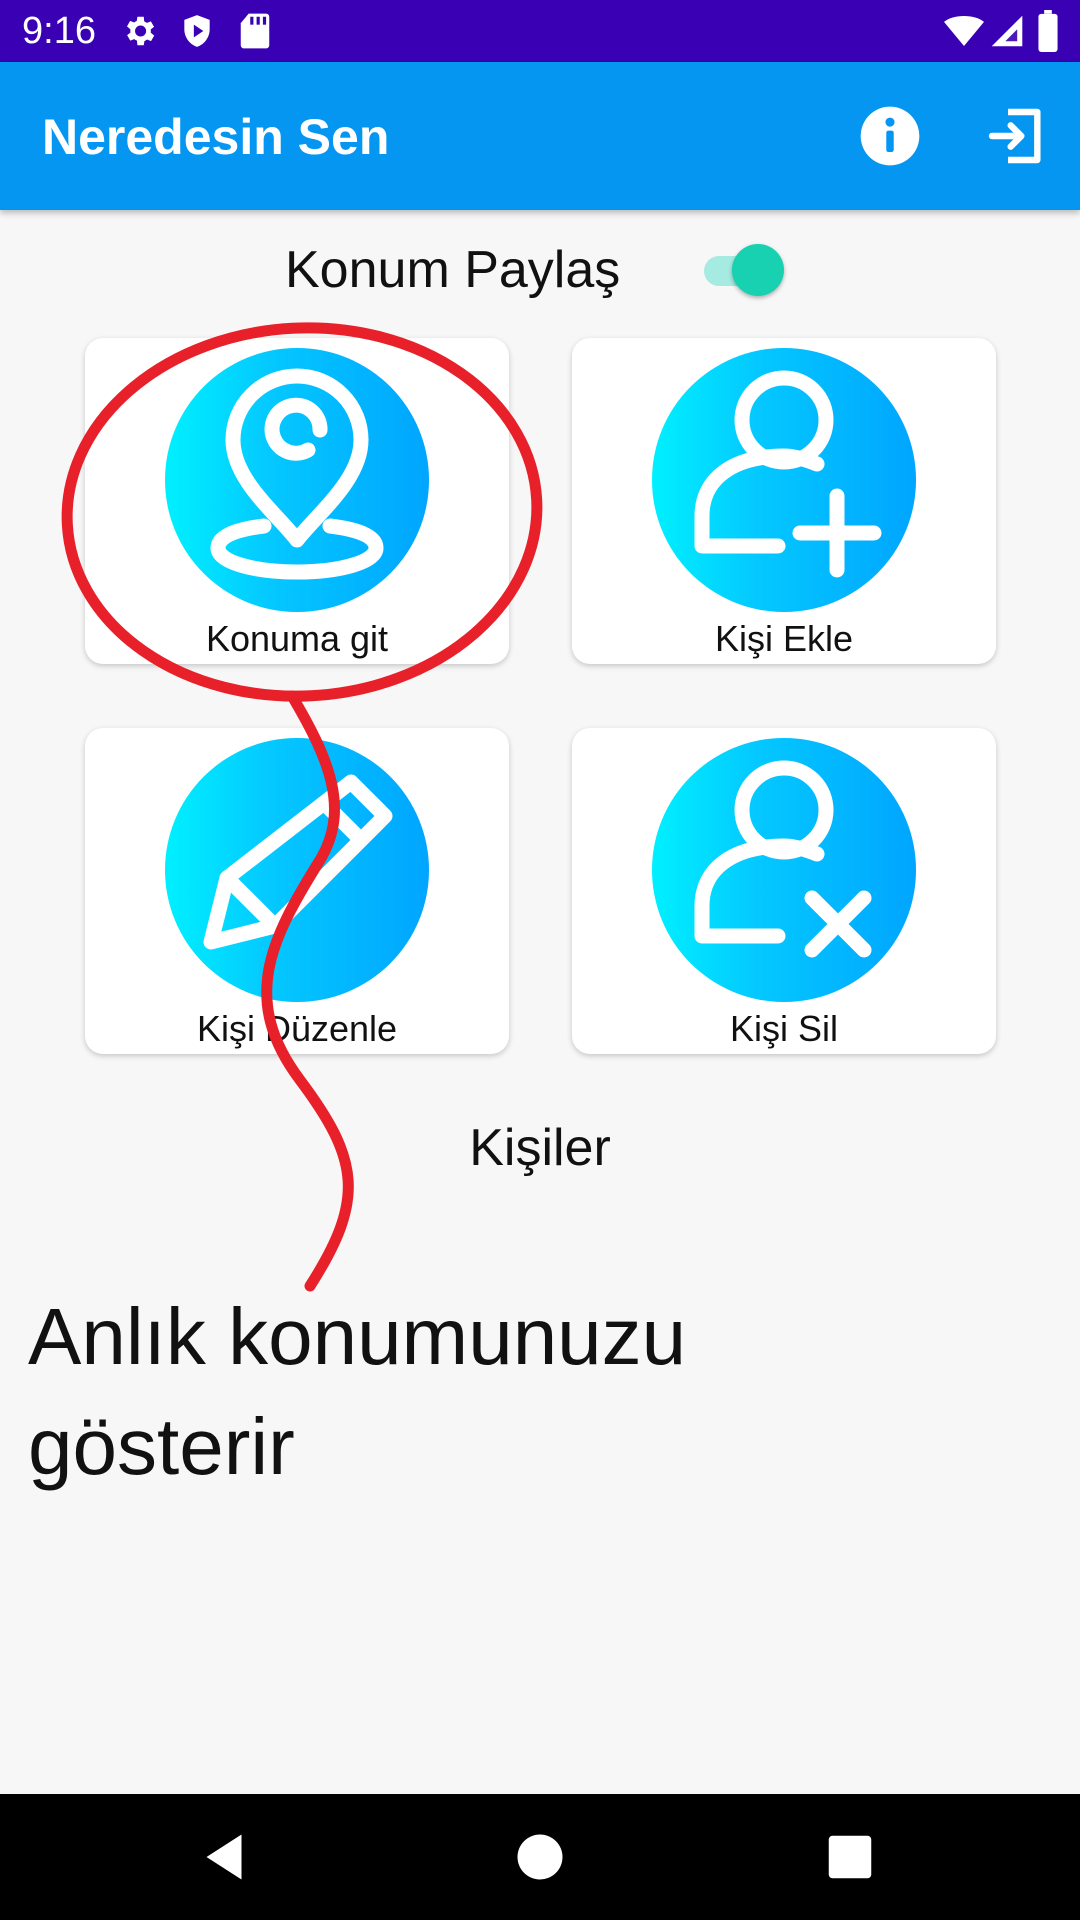 The width and height of the screenshot is (1080, 1920). I want to click on signal-icon, so click(1007, 31).